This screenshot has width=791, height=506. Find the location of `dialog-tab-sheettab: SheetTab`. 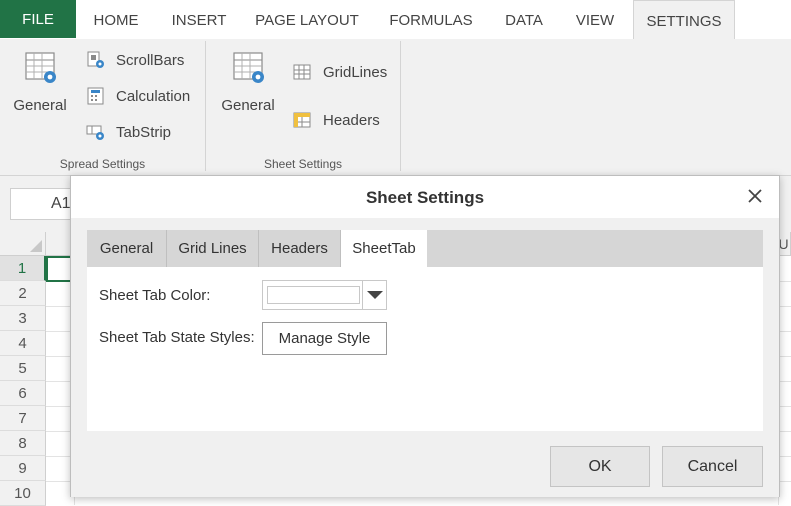

dialog-tab-sheettab: SheetTab is located at coordinates (384, 248).